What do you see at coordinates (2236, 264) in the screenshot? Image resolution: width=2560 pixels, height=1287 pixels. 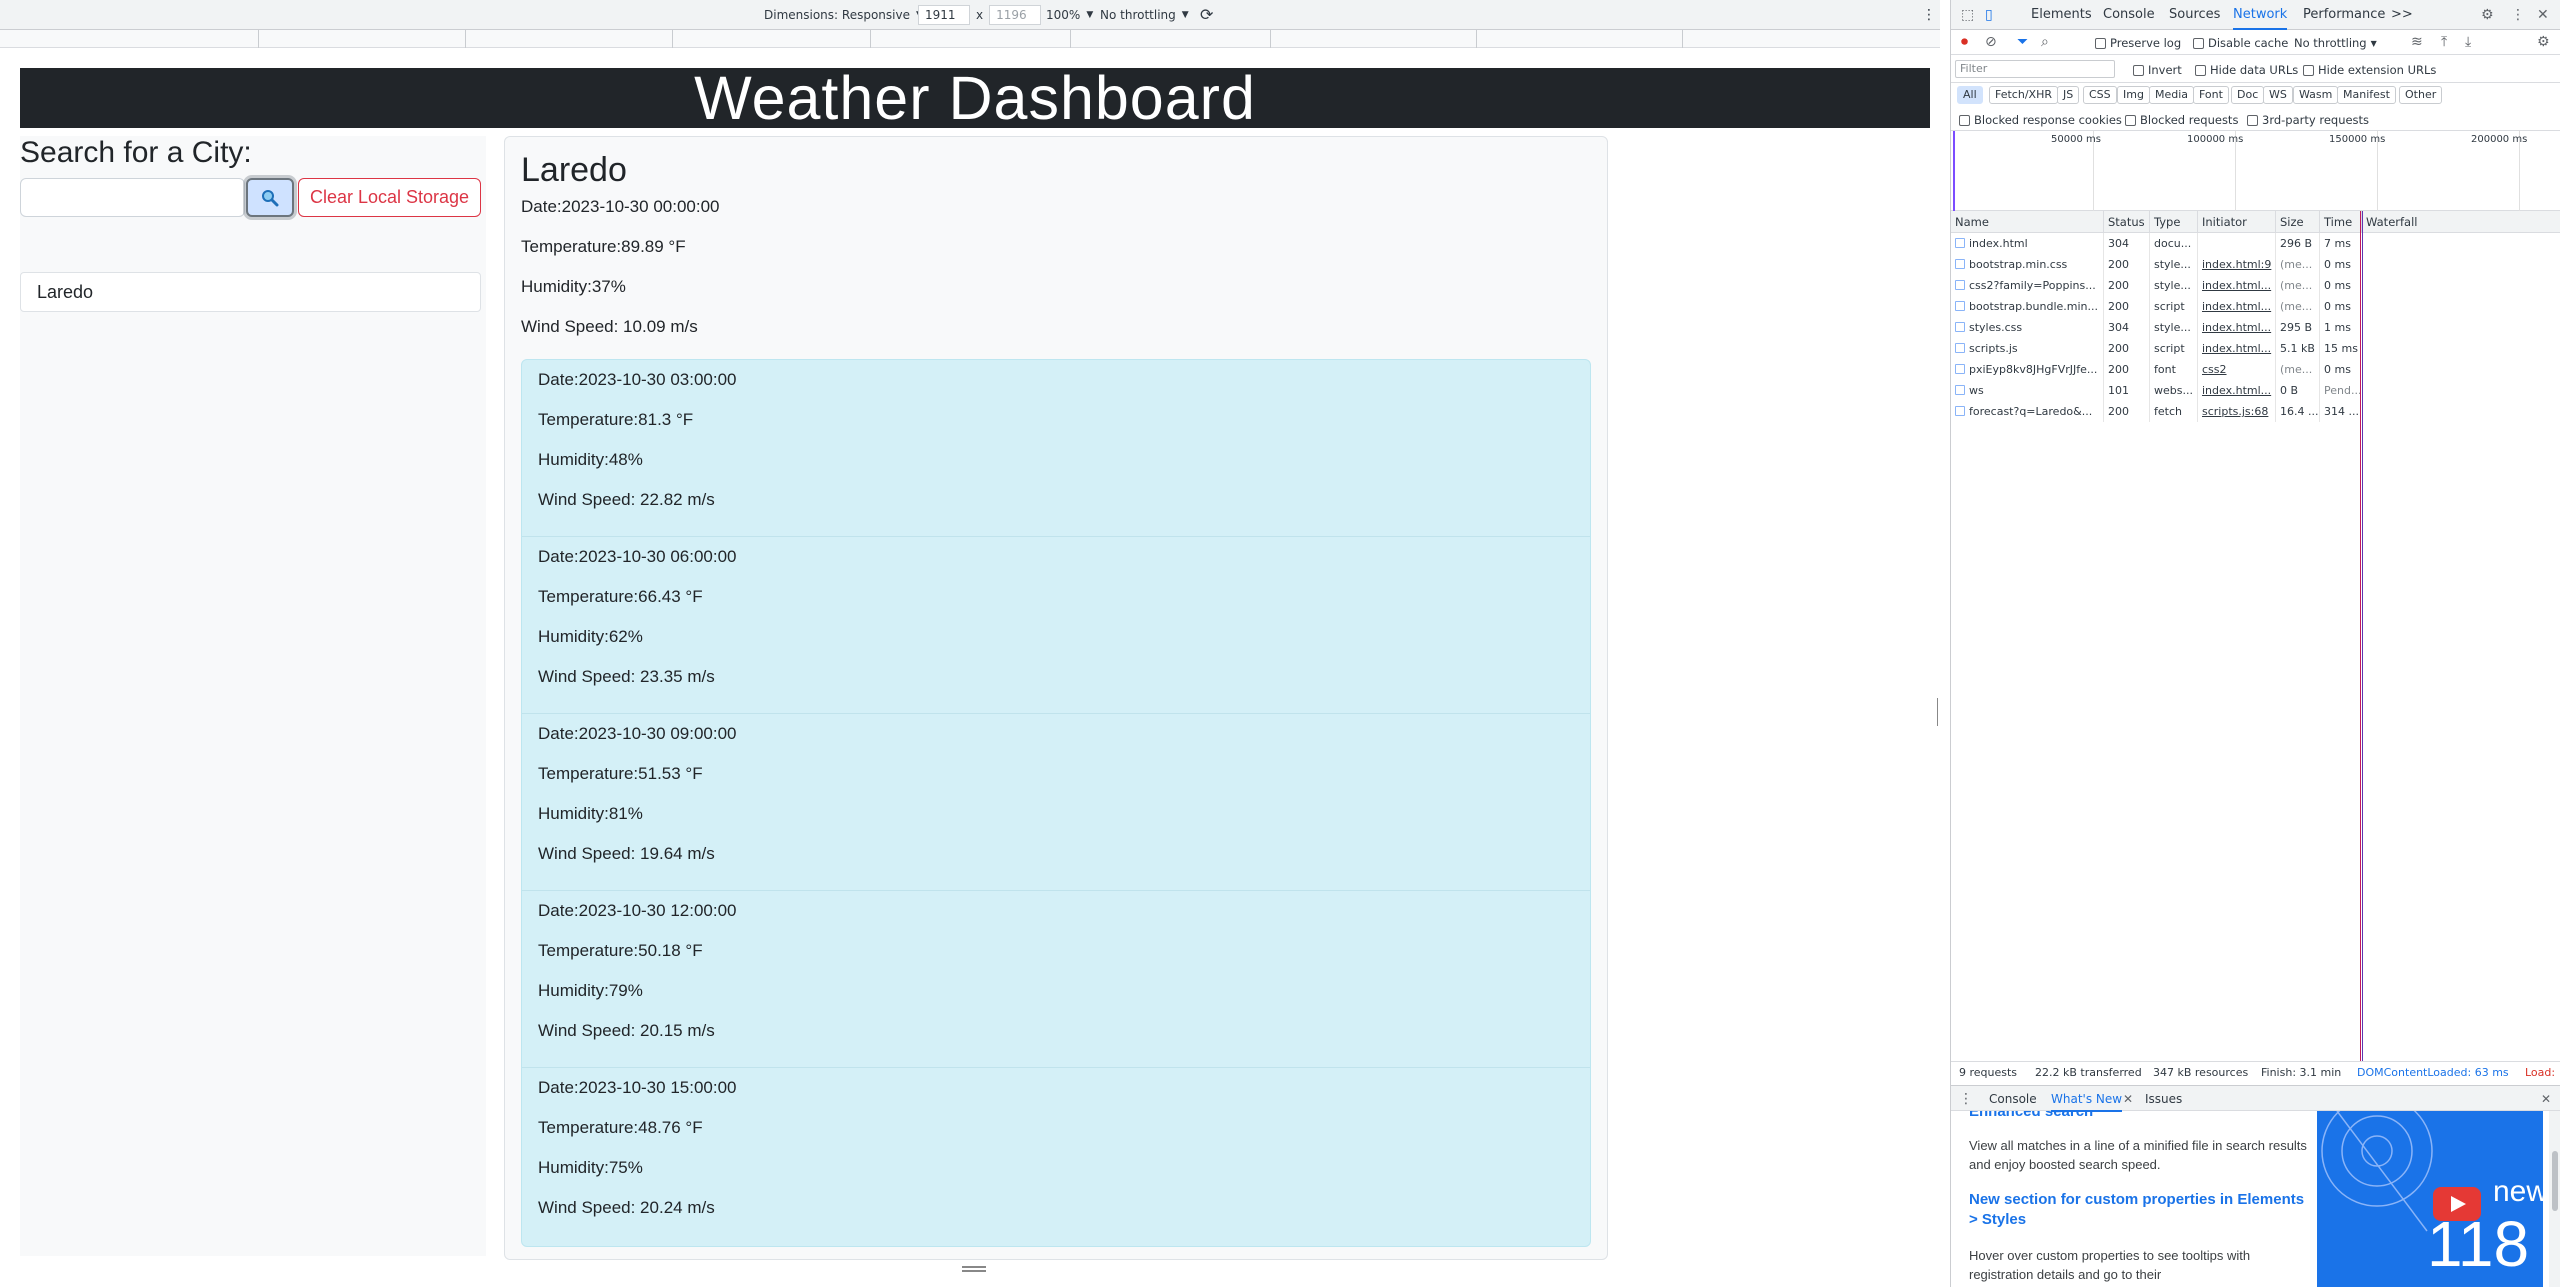 I see `cell-initiator: index.html:9` at bounding box center [2236, 264].